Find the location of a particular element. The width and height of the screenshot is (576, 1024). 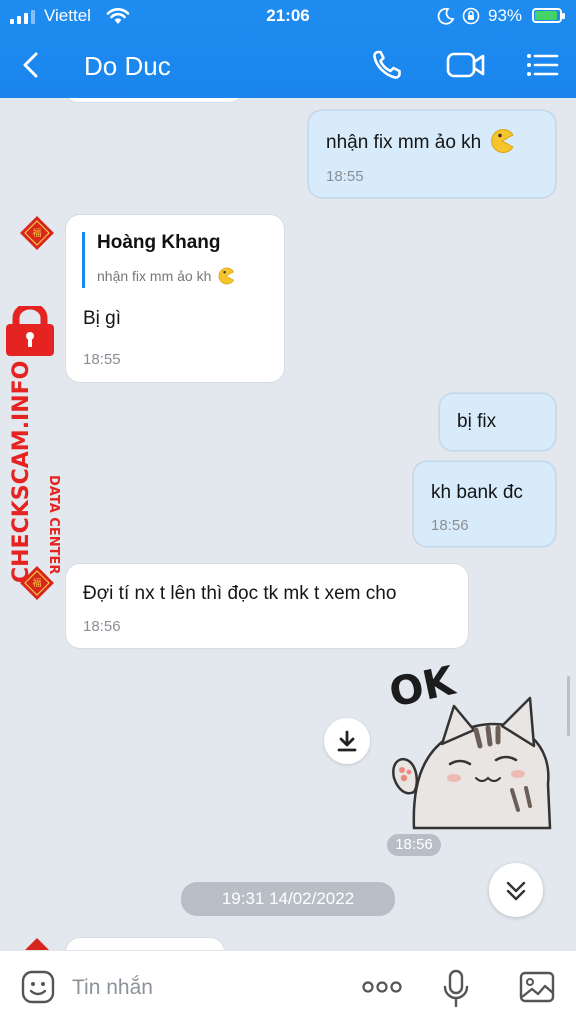

battery-icon is located at coordinates (548, 15).